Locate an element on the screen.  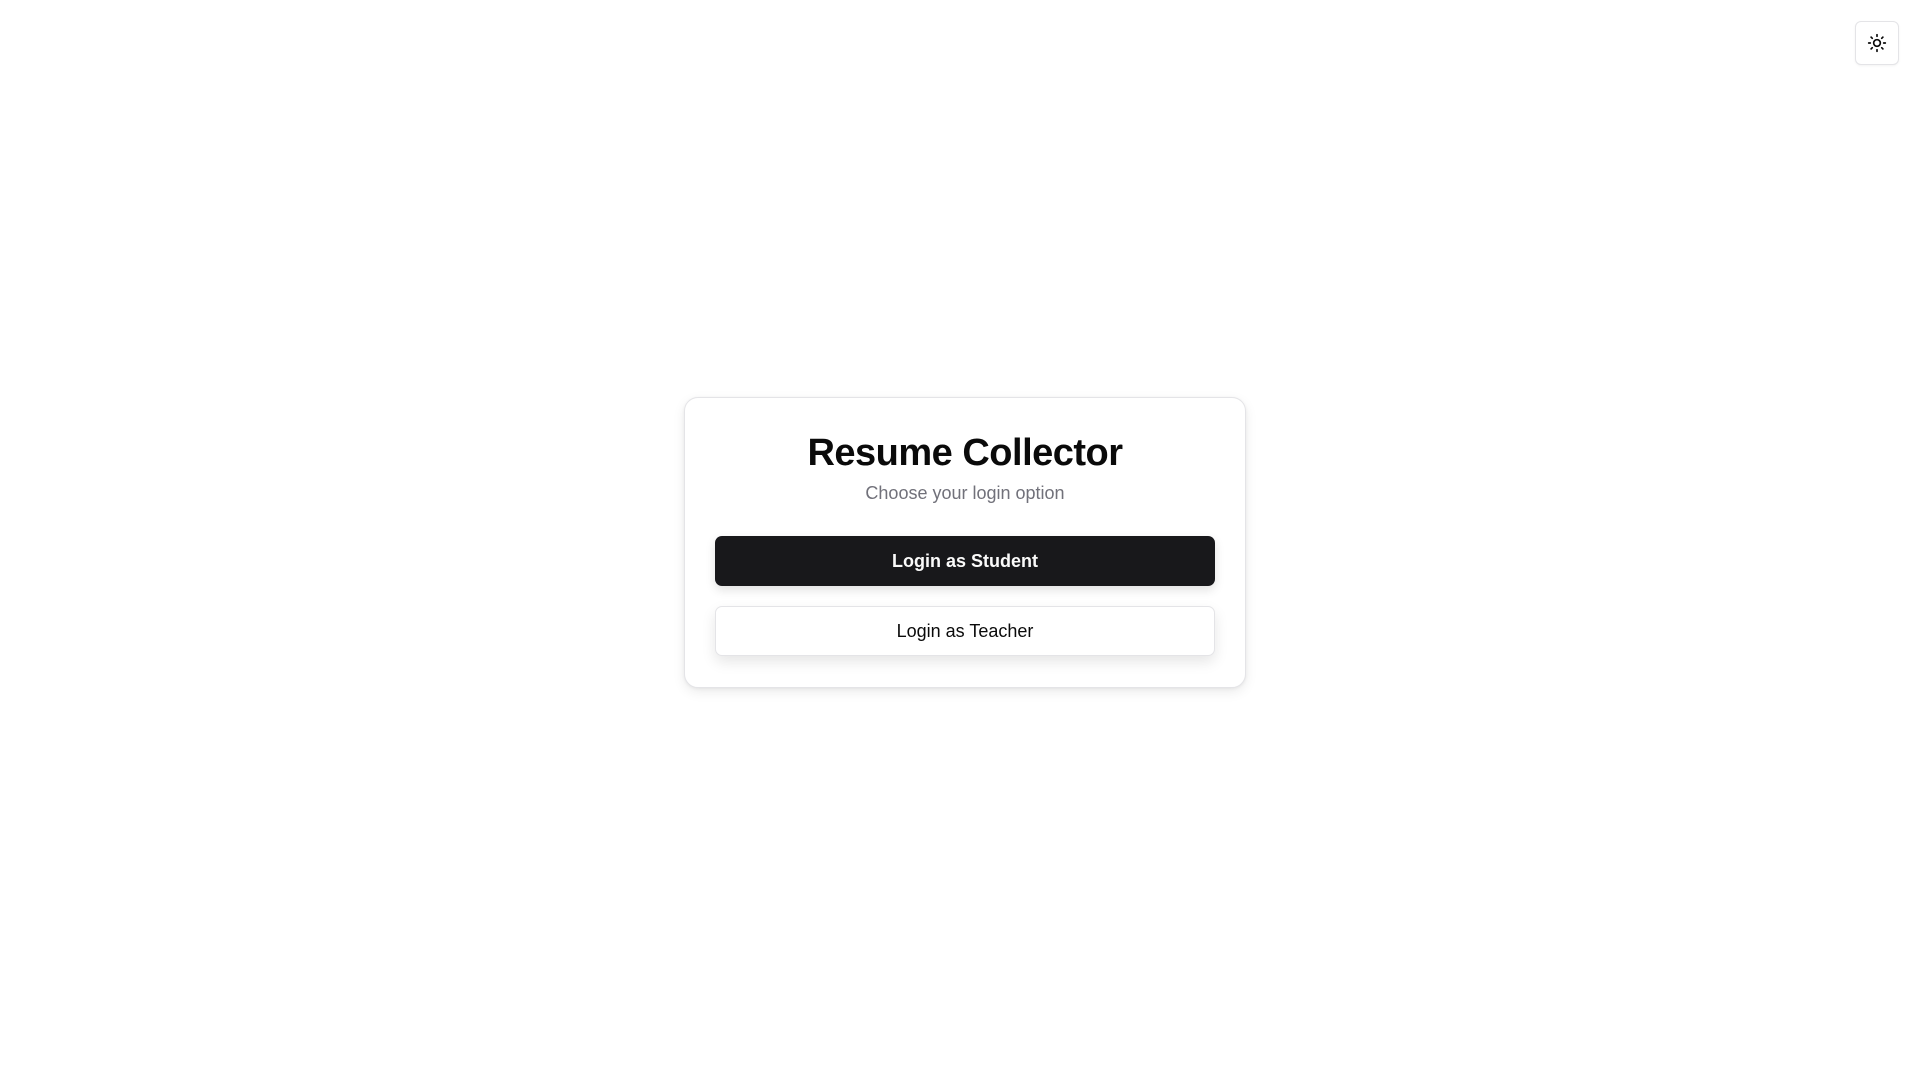
theme-toggle-button is located at coordinates (1877, 43).